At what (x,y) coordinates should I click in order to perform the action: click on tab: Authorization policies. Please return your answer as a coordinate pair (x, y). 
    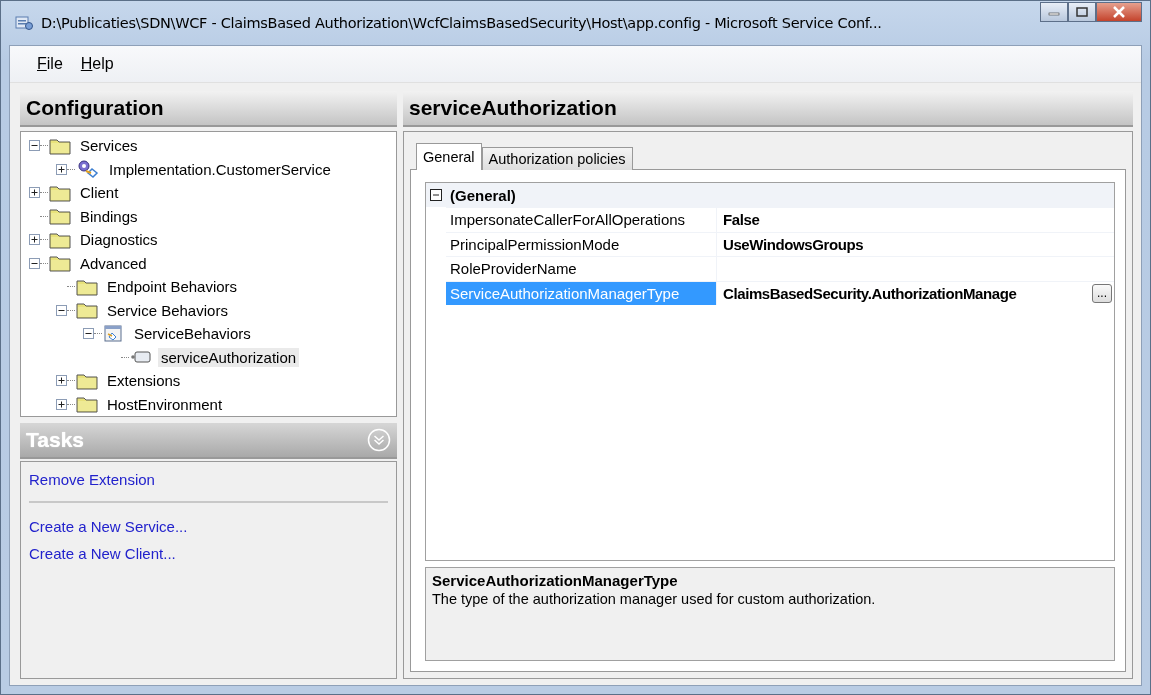
    Looking at the image, I should click on (557, 158).